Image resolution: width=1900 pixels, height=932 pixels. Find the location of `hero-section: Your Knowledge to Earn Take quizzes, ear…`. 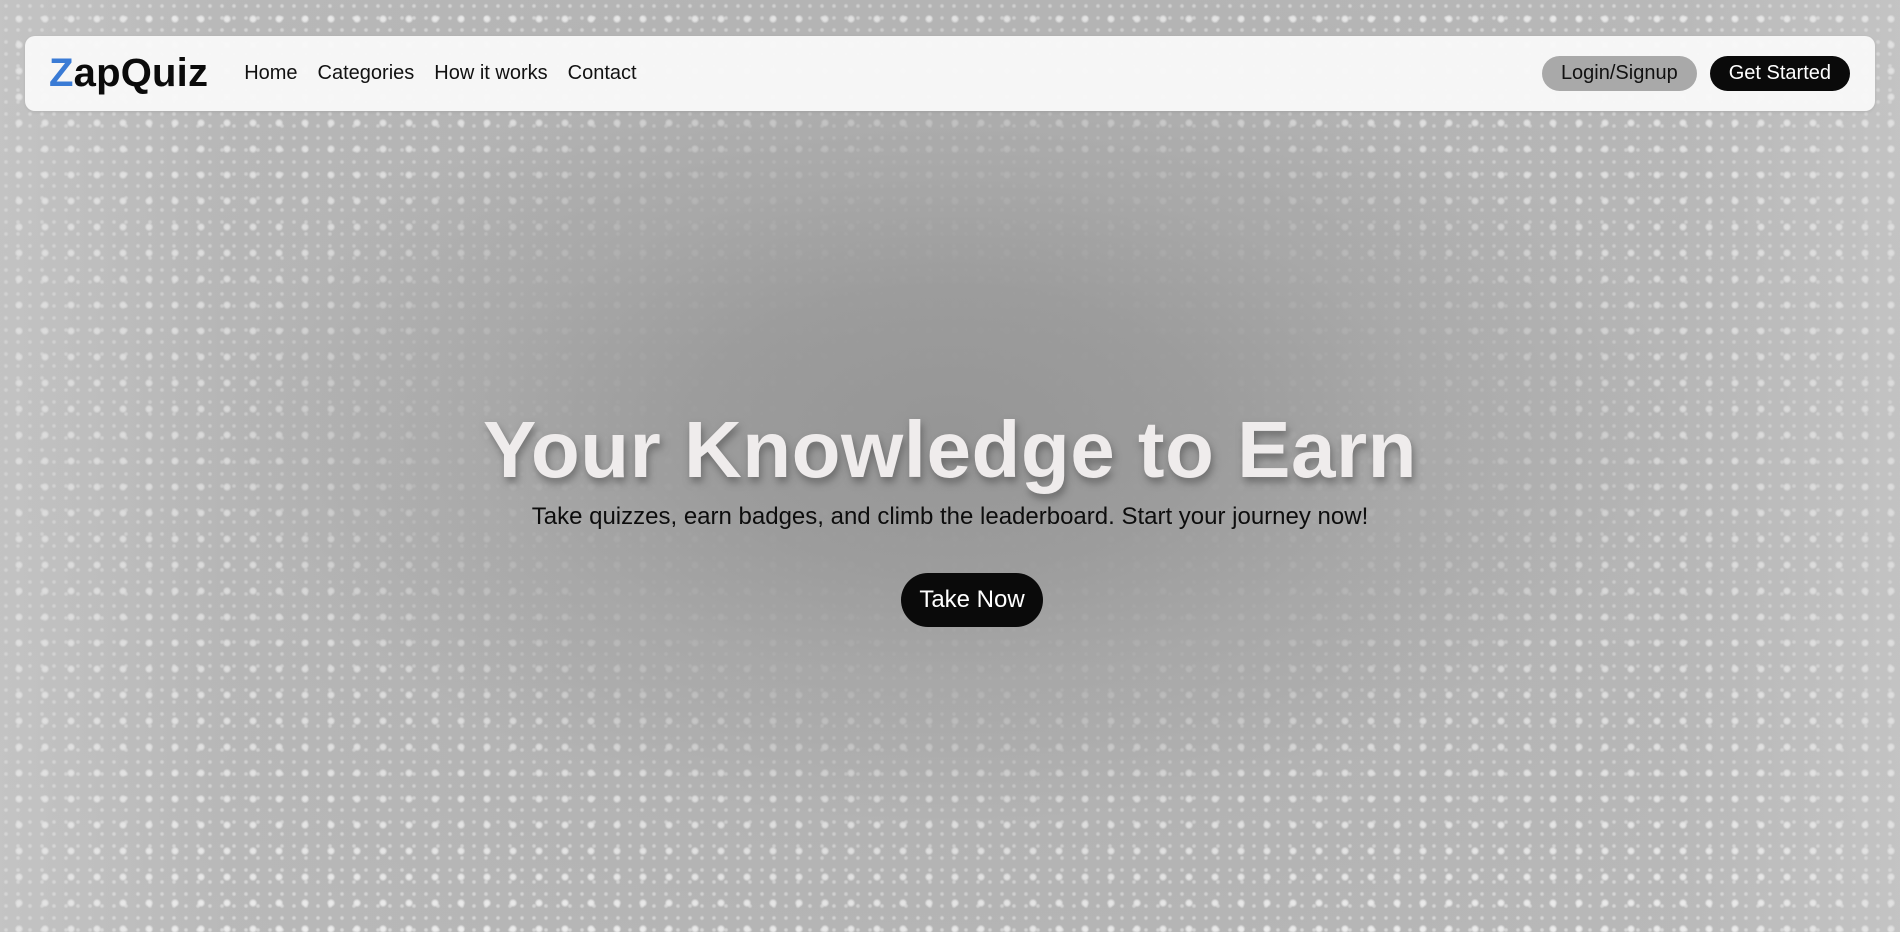

hero-section: Your Knowledge to Earn Take quizzes, ear… is located at coordinates (950, 466).